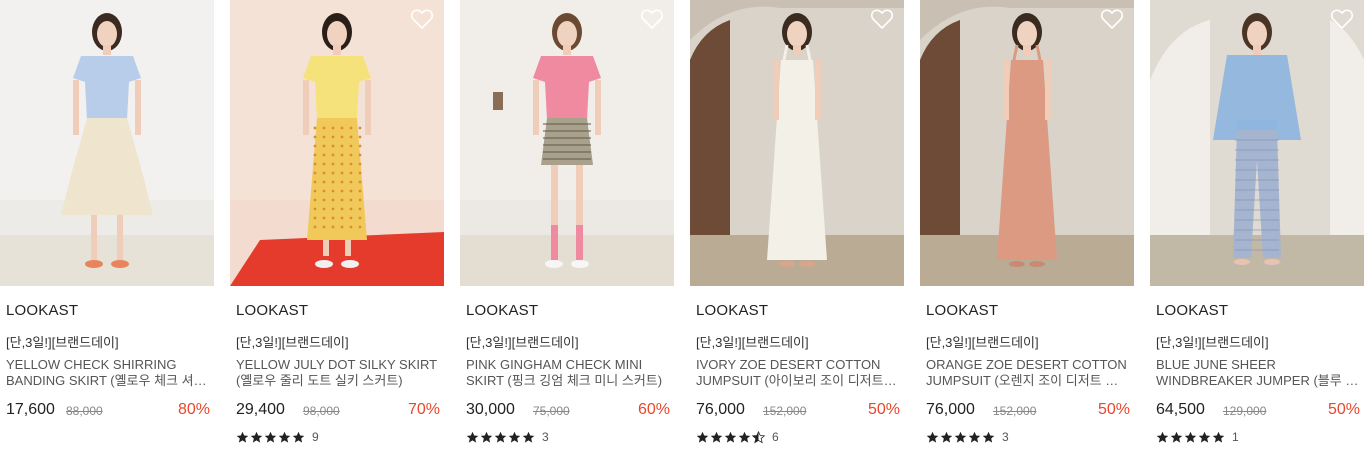  What do you see at coordinates (260, 409) in the screenshot?
I see `sale-price: 29,400` at bounding box center [260, 409].